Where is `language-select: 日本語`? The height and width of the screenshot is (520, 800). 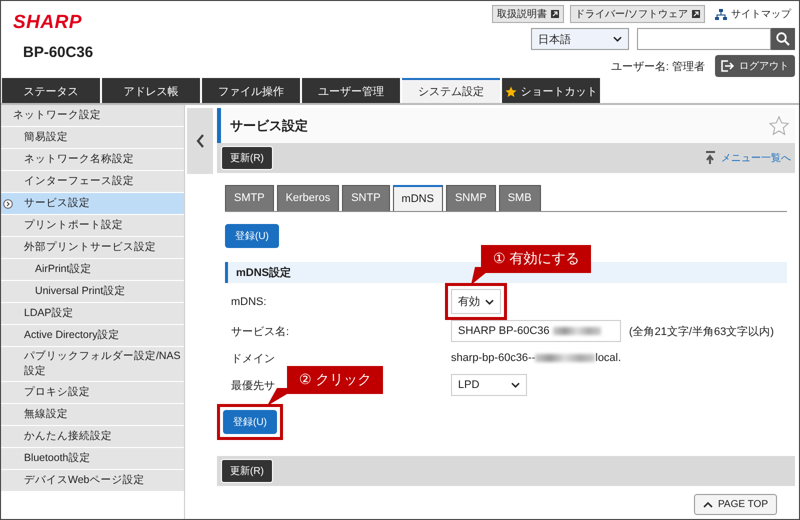 language-select: 日本語 is located at coordinates (580, 39).